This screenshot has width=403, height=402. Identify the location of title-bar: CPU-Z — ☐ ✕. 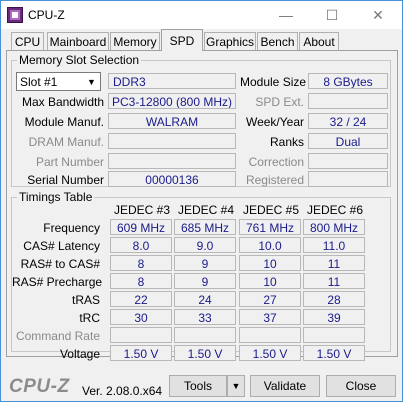
(201, 15).